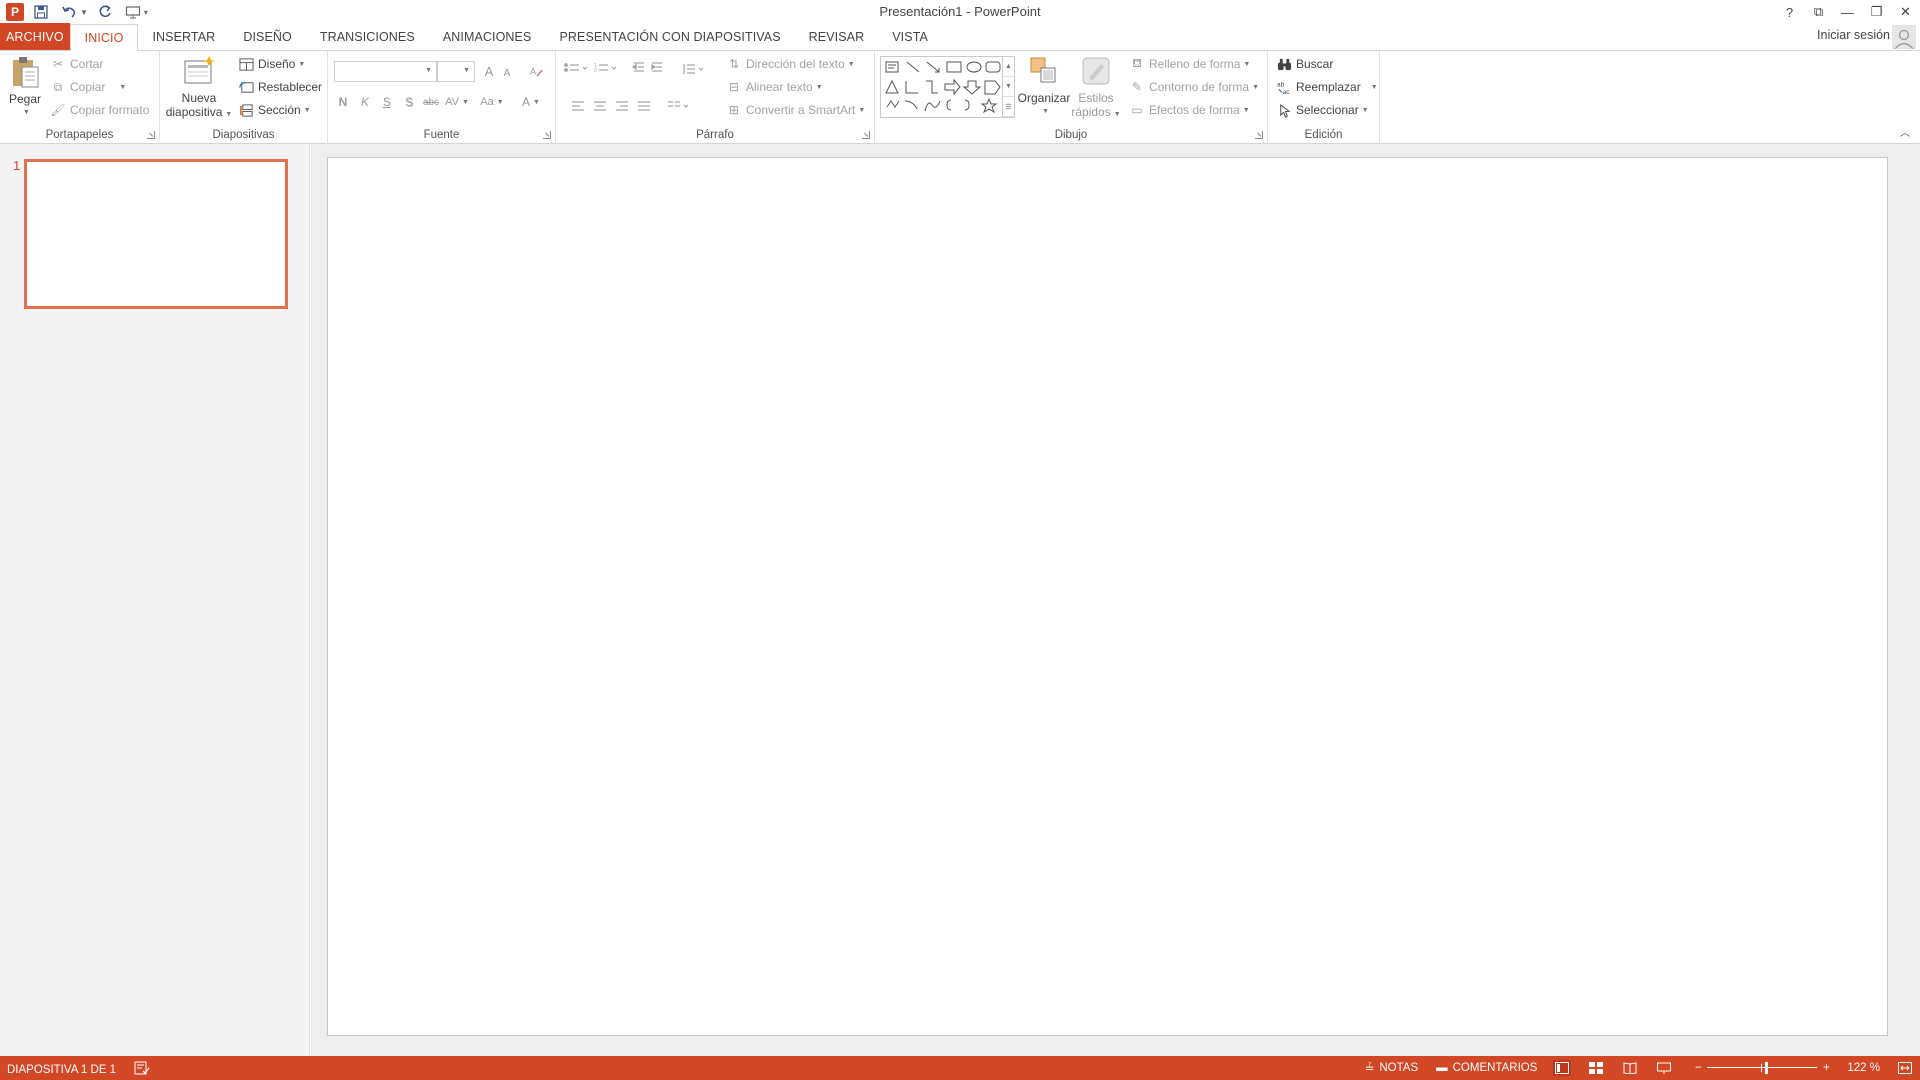 The width and height of the screenshot is (1920, 1080). I want to click on drawing-launcher-icon, so click(1259, 135).